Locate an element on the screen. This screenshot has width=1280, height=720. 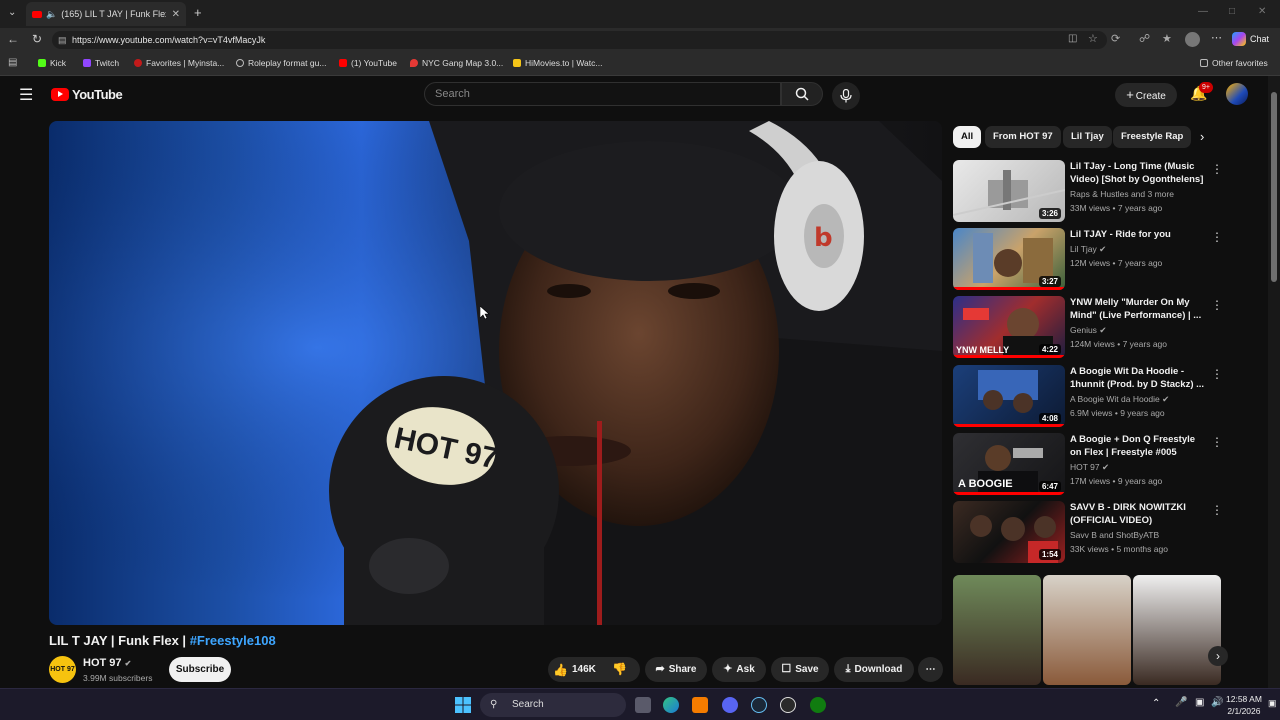
system-clock: 12:58 AM 2/1/2026 is located at coordinates (1244, 705).